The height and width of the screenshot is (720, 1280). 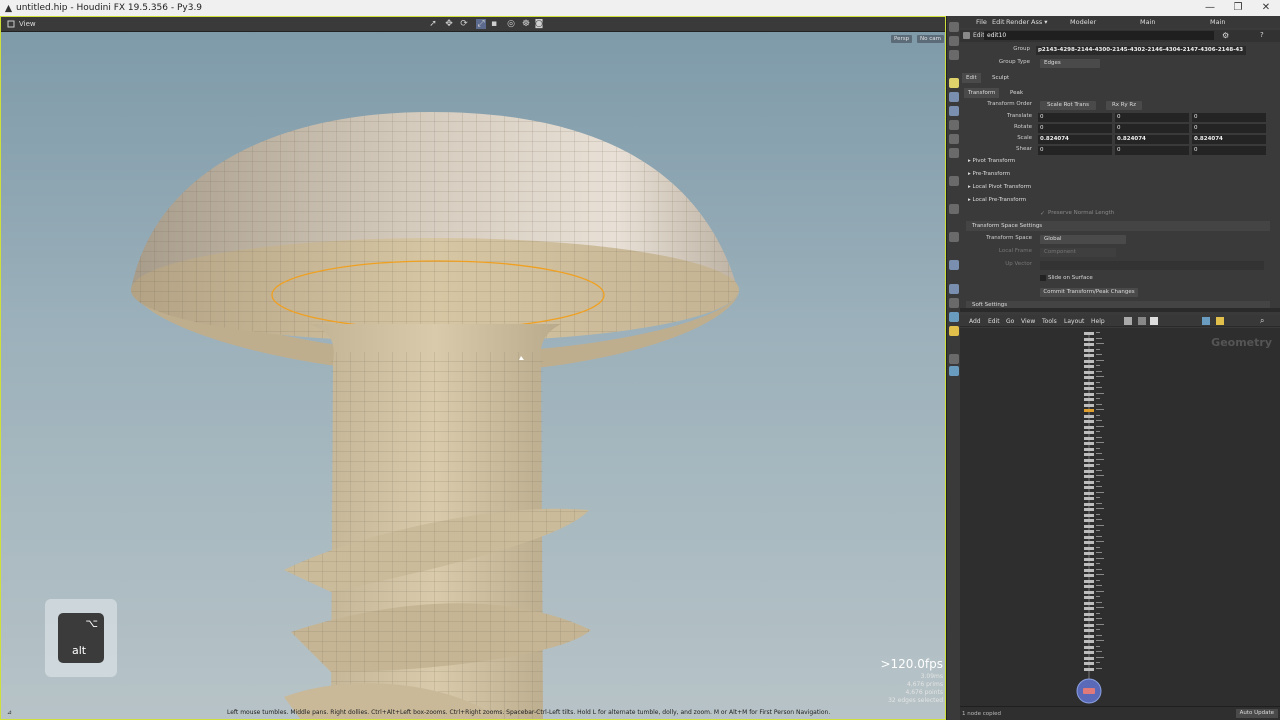 What do you see at coordinates (1120, 517) in the screenshot?
I see `network-editor: Geometry` at bounding box center [1120, 517].